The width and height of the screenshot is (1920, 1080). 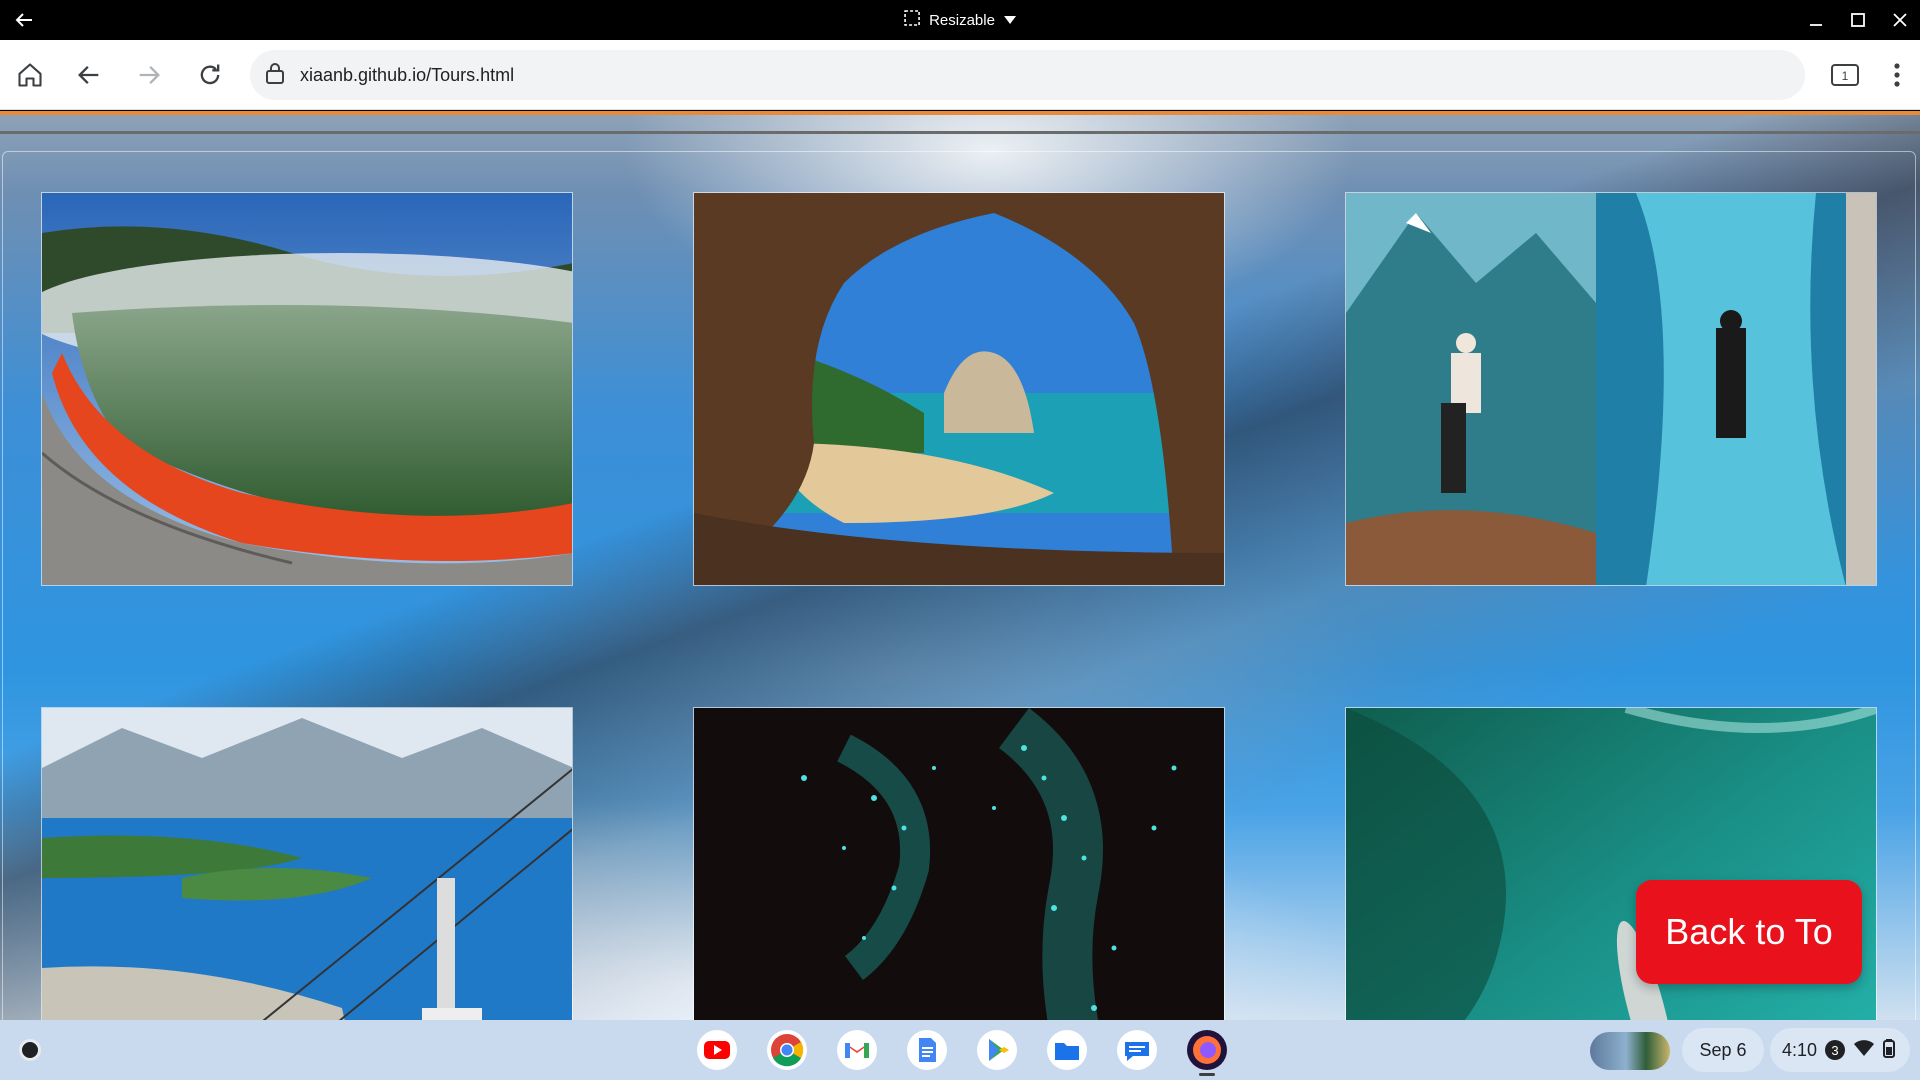 I want to click on browser-toolbar: xiaanb.github.io/Tours.html 1, so click(x=960, y=75).